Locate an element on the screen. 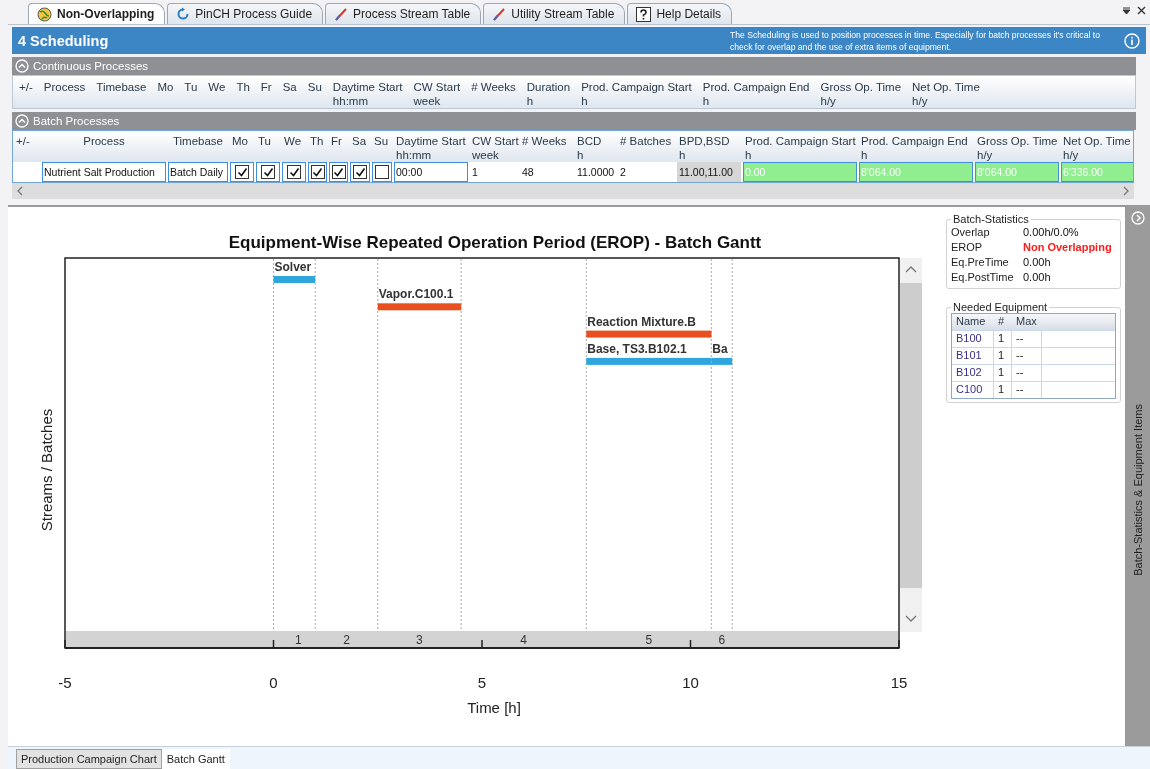 The image size is (1150, 769). tab: Non-Overlapping is located at coordinates (97, 13).